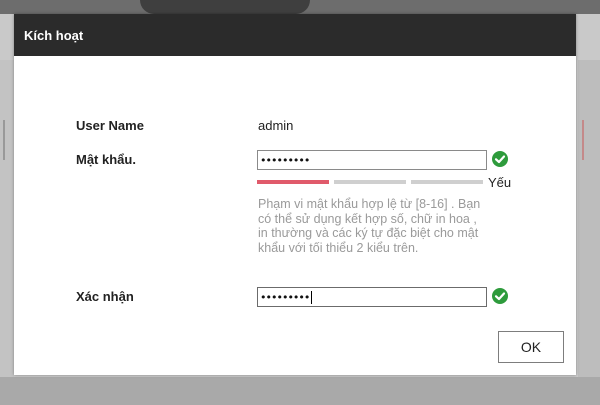 The width and height of the screenshot is (600, 405). What do you see at coordinates (372, 160) in the screenshot?
I see `password-field: •••••••••` at bounding box center [372, 160].